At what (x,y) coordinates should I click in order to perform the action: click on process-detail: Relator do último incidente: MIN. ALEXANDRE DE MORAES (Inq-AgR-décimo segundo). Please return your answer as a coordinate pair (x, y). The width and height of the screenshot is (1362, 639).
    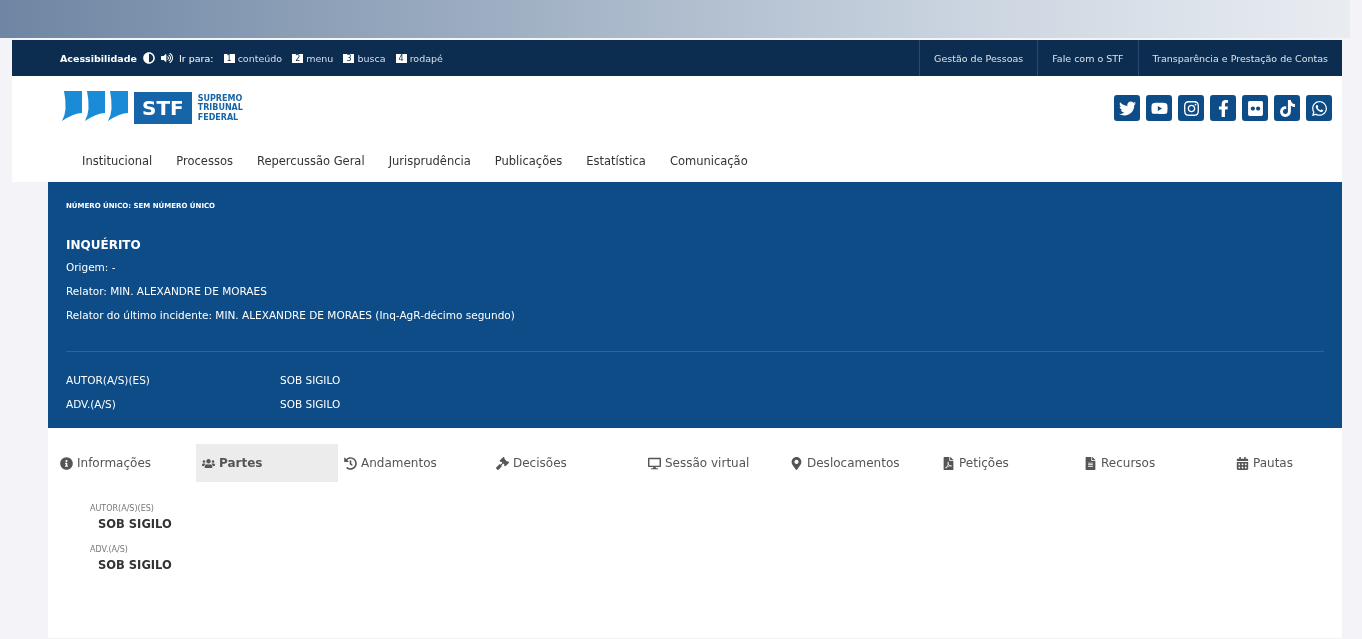
    Looking at the image, I should click on (291, 315).